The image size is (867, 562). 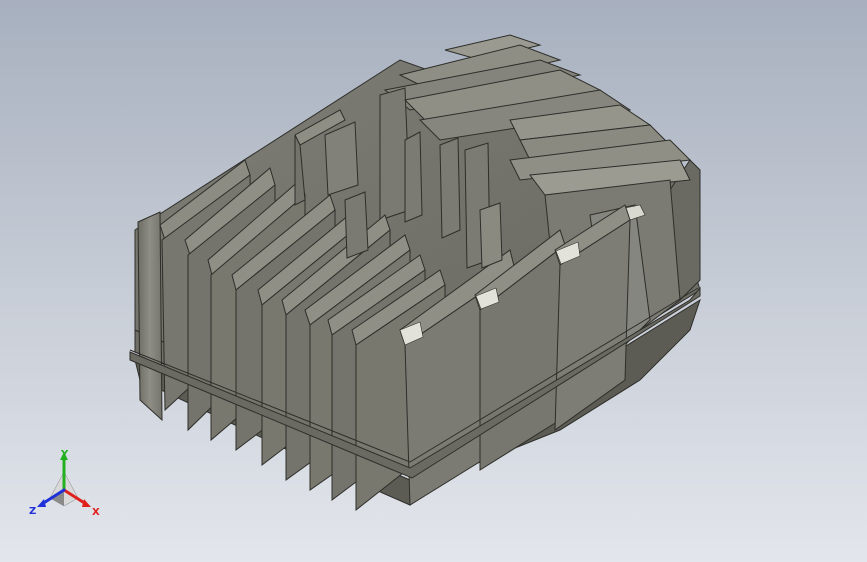 What do you see at coordinates (86, 503) in the screenshot?
I see `x-arrow-icon` at bounding box center [86, 503].